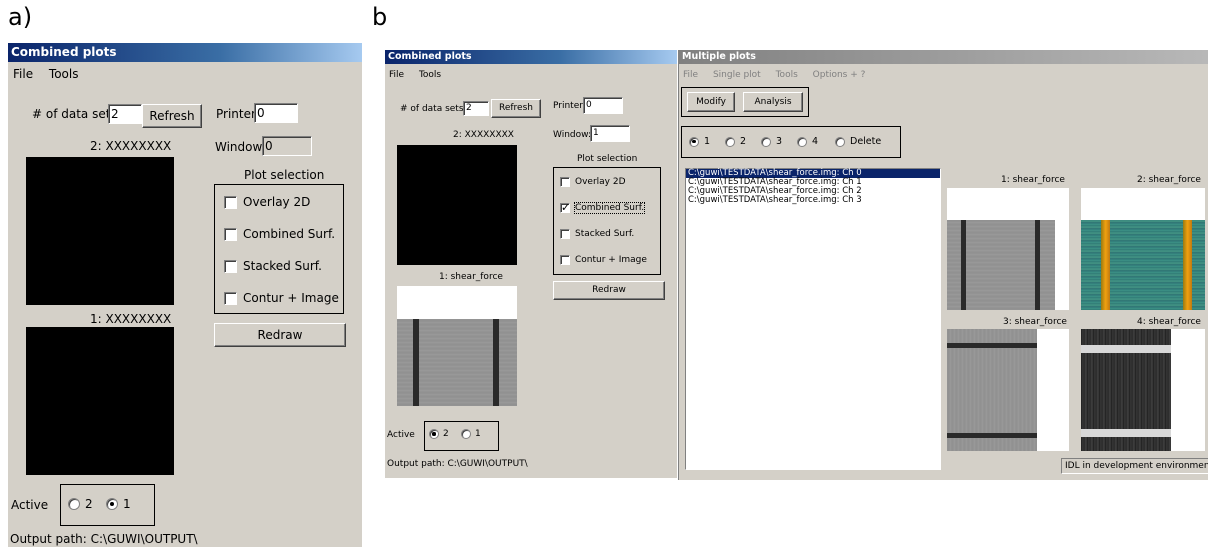 This screenshot has height=547, width=1208. Describe the element at coordinates (287, 146) in the screenshot. I see `window-field: 0` at that location.